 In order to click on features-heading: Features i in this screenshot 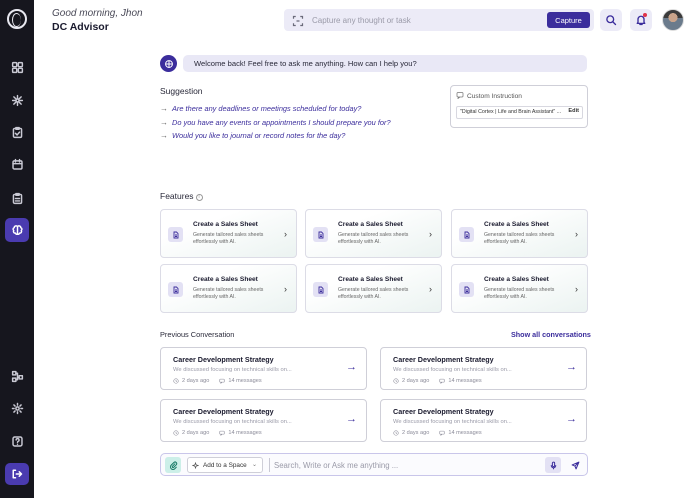, I will do `click(181, 196)`.